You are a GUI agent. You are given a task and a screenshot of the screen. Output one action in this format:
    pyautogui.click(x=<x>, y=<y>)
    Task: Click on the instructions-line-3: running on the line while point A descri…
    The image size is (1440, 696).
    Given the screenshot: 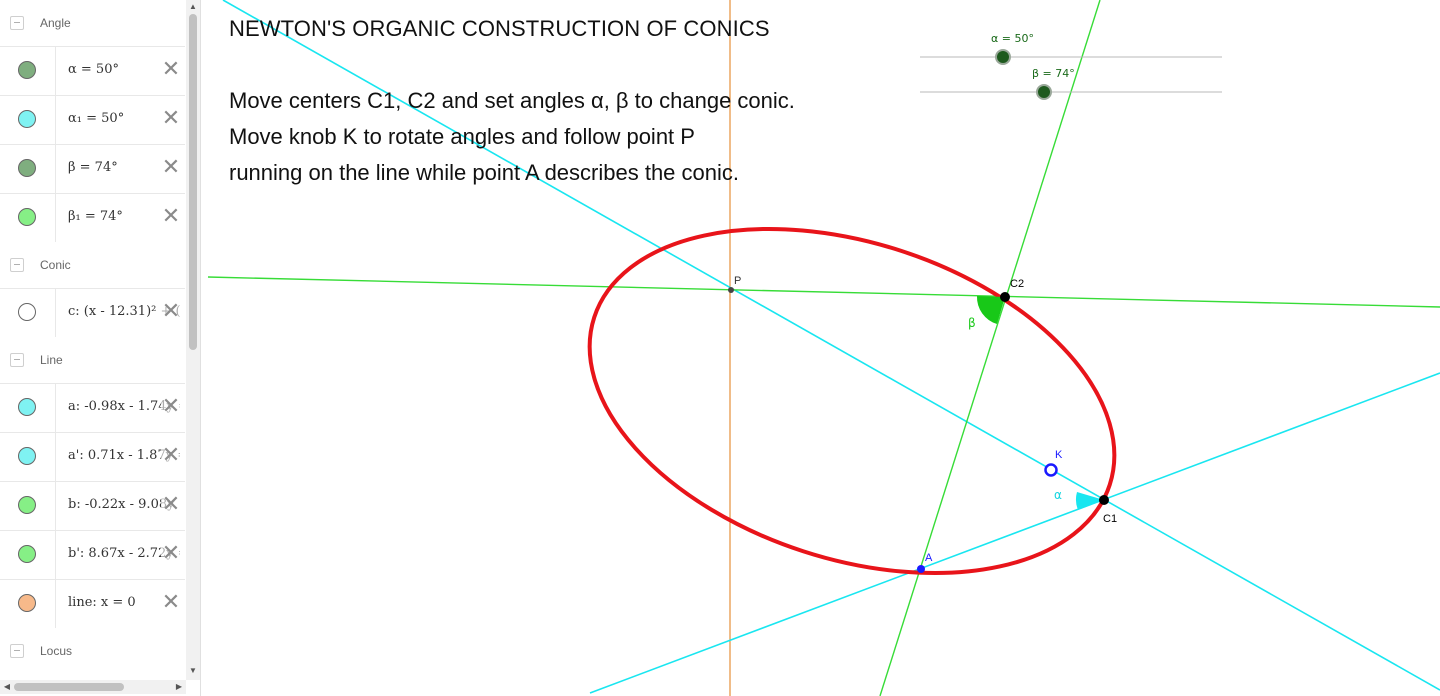 What is the action you would take?
    pyautogui.click(x=484, y=173)
    